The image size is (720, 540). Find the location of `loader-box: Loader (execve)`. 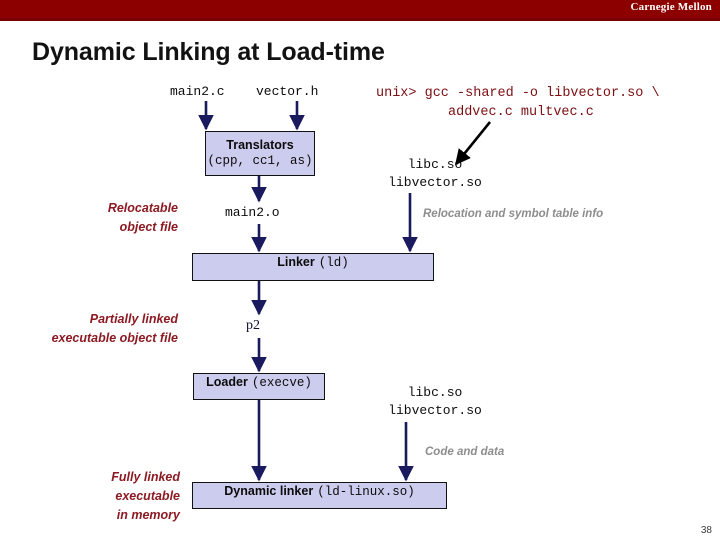

loader-box: Loader (execve) is located at coordinates (259, 386).